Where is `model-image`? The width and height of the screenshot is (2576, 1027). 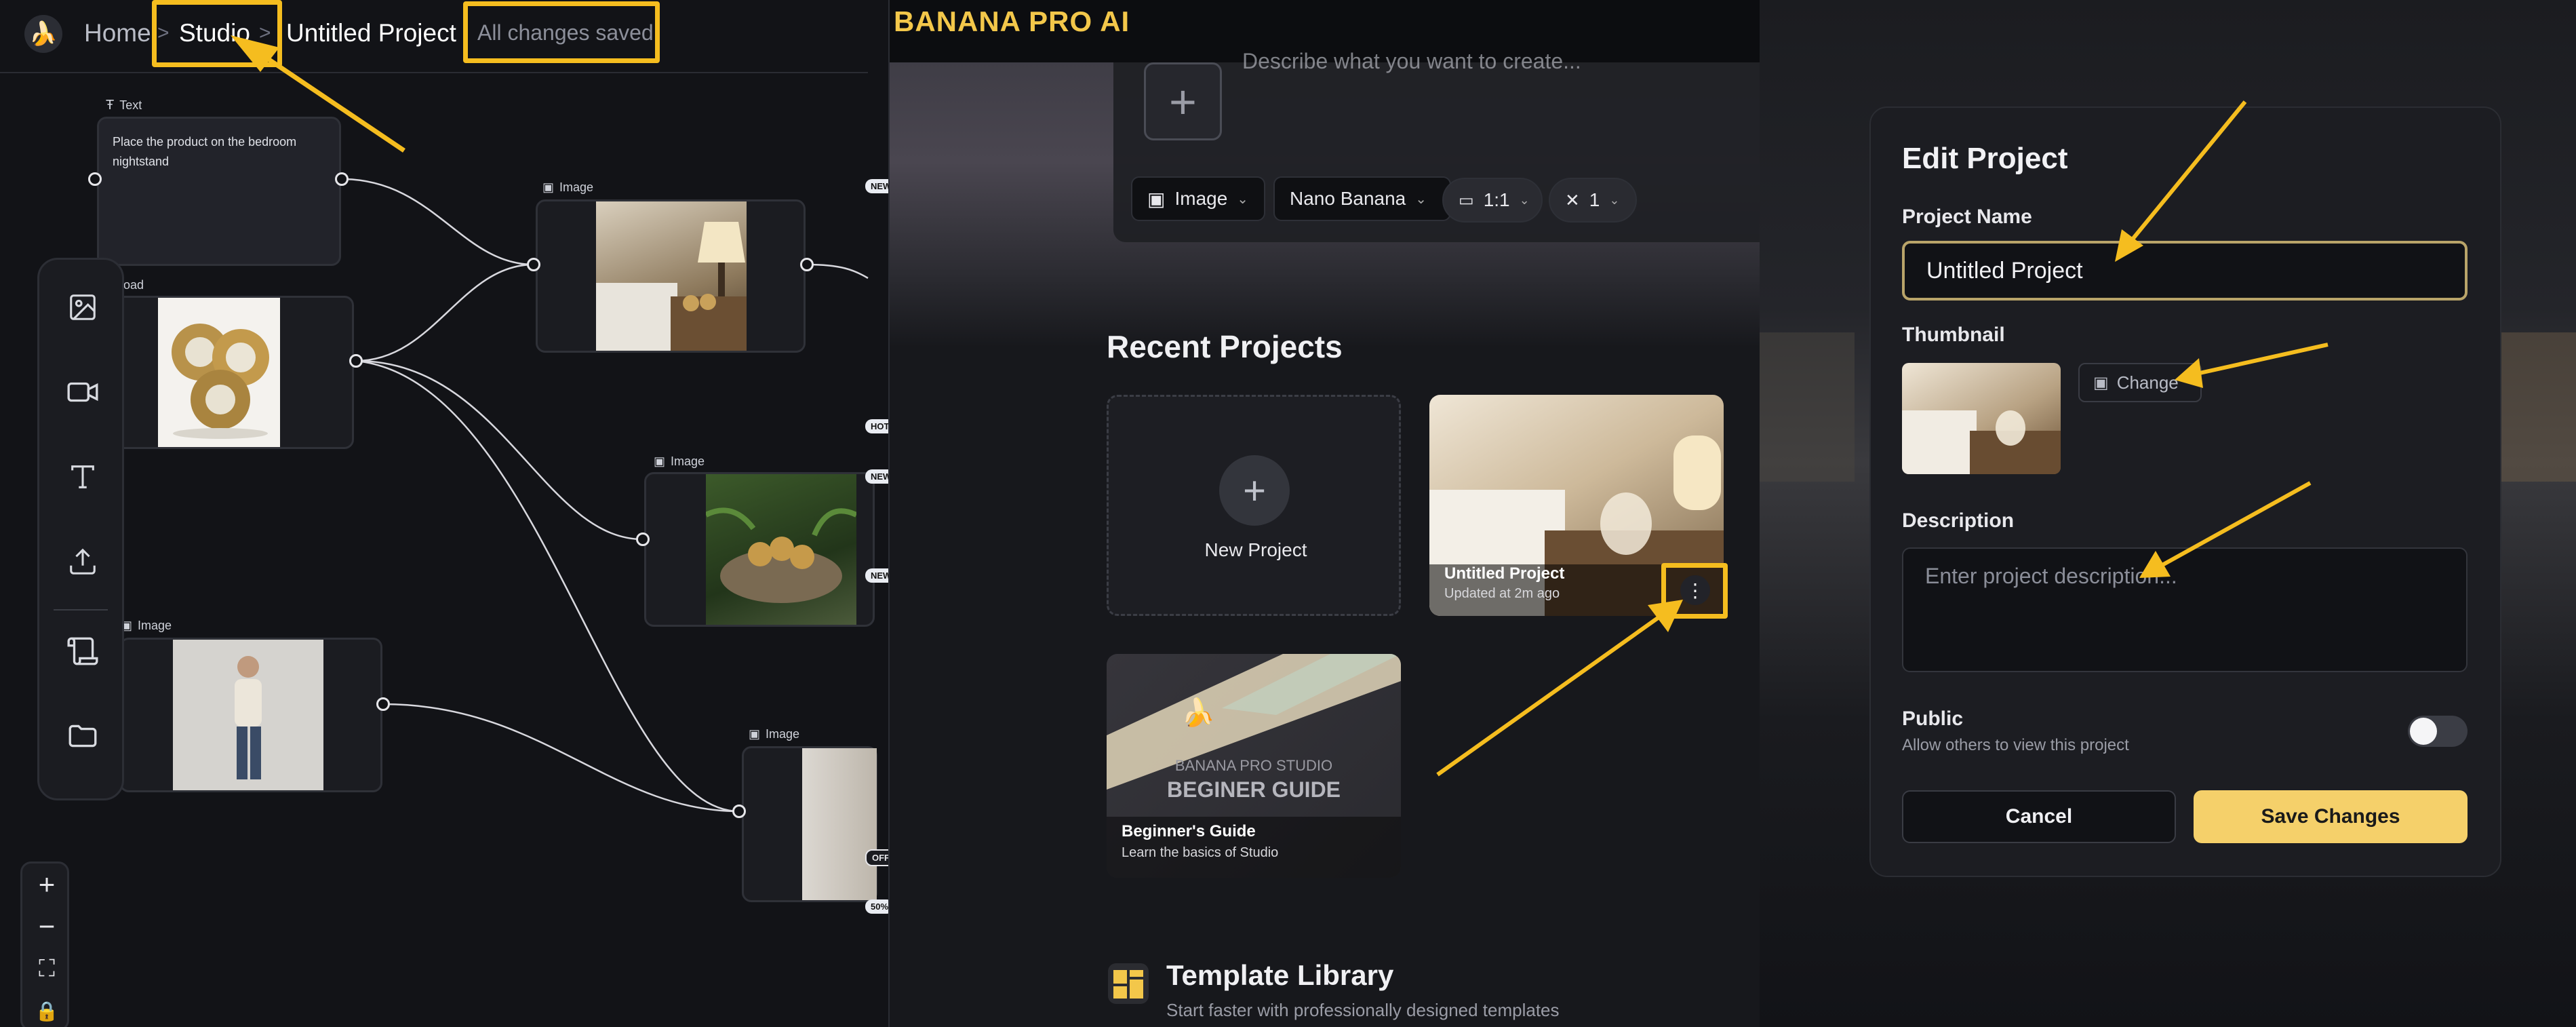 model-image is located at coordinates (248, 715).